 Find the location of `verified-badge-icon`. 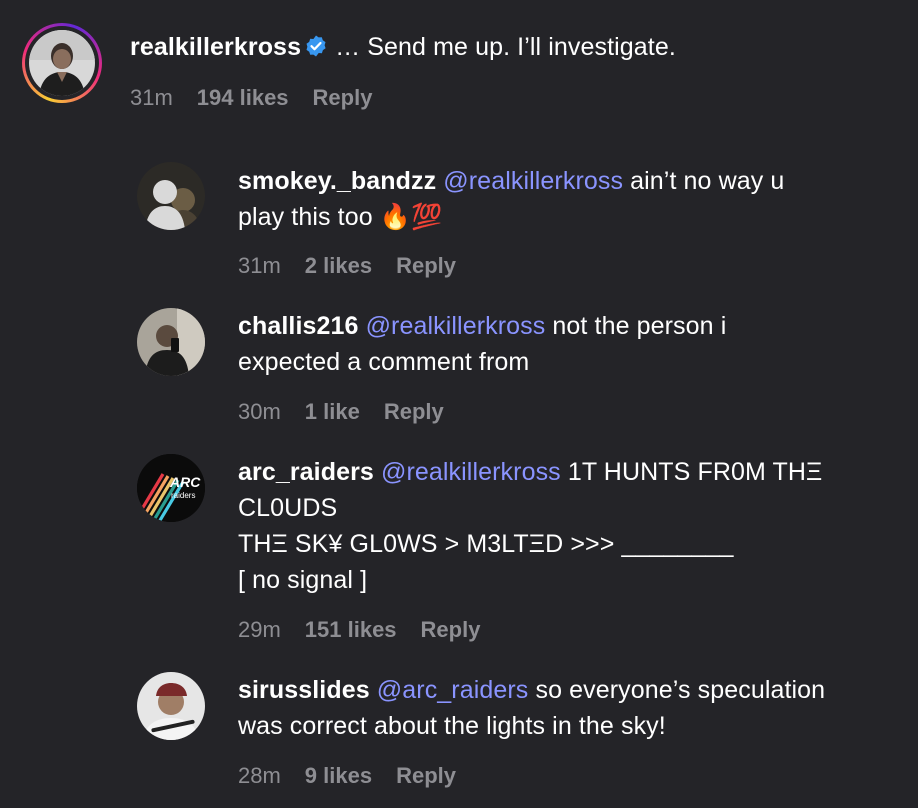

verified-badge-icon is located at coordinates (316, 46).